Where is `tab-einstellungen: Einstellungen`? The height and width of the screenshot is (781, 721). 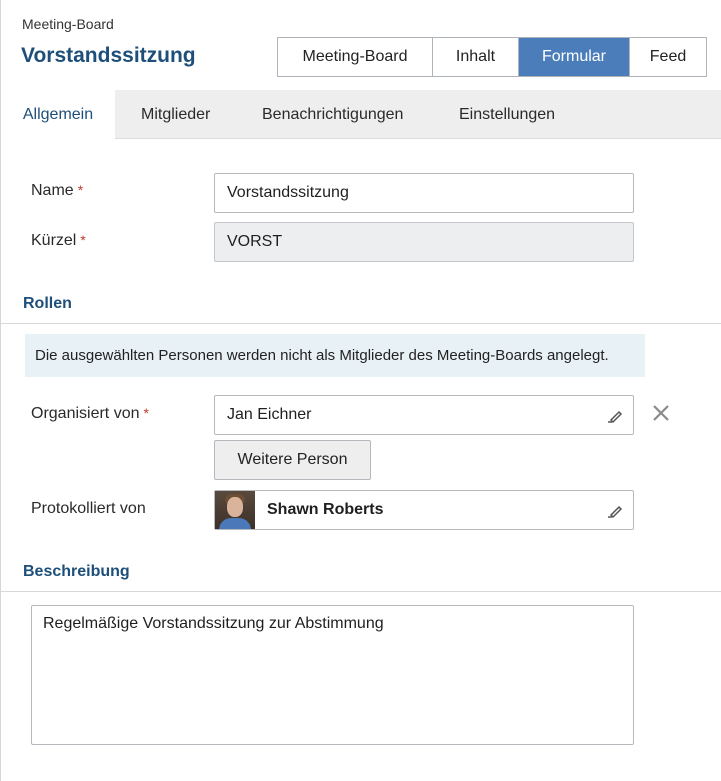
tab-einstellungen: Einstellungen is located at coordinates (507, 114).